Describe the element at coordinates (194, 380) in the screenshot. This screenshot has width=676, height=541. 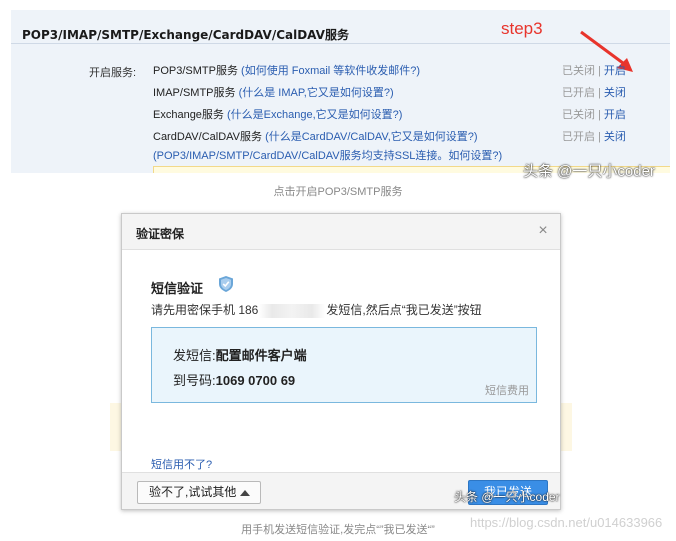
I see `number-label: 到号码:` at that location.